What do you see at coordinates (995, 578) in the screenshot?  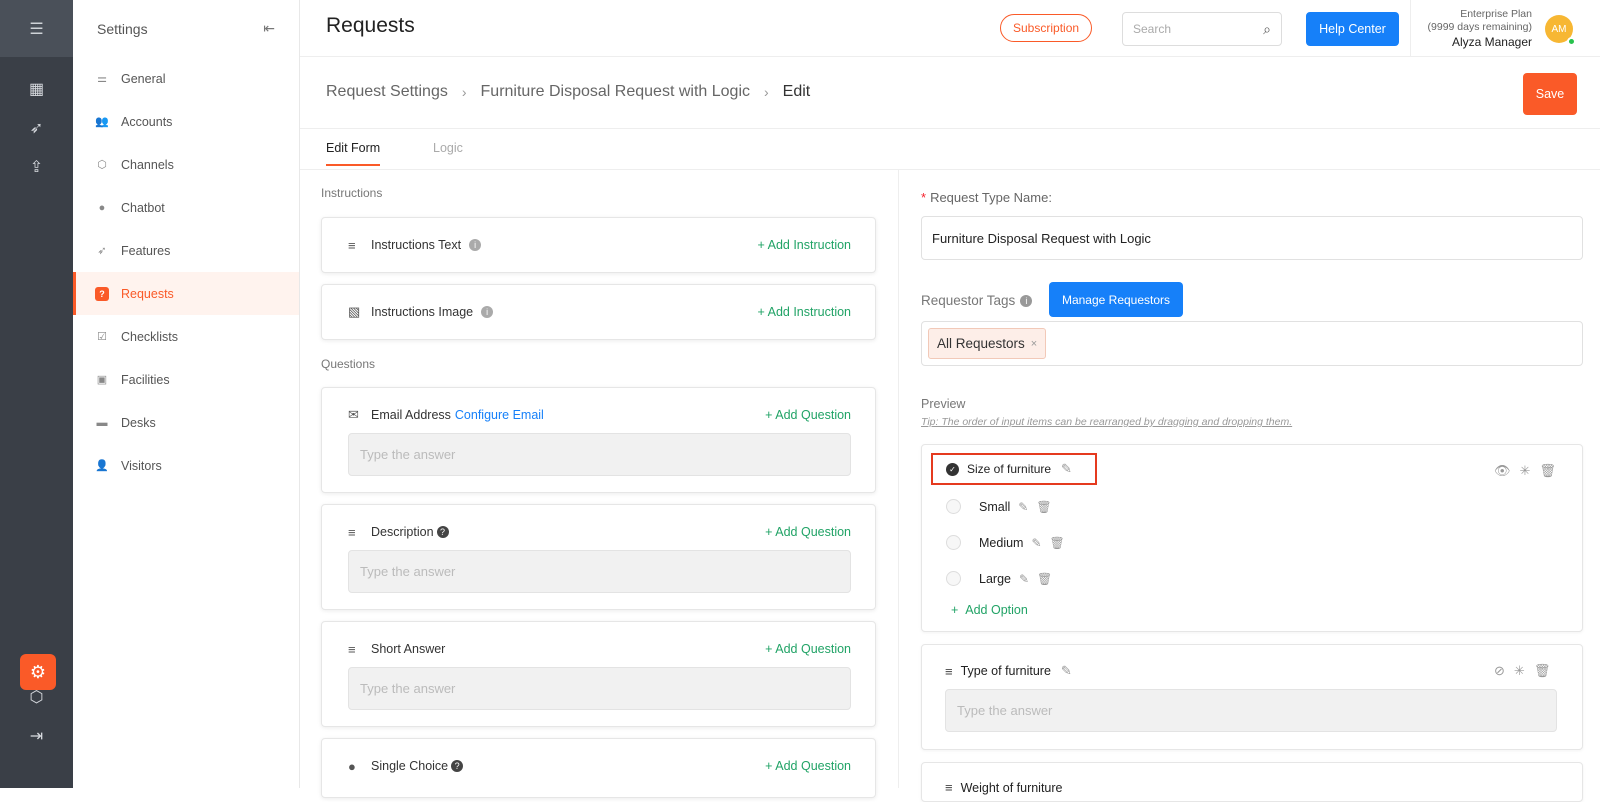 I see `option-label: Large` at bounding box center [995, 578].